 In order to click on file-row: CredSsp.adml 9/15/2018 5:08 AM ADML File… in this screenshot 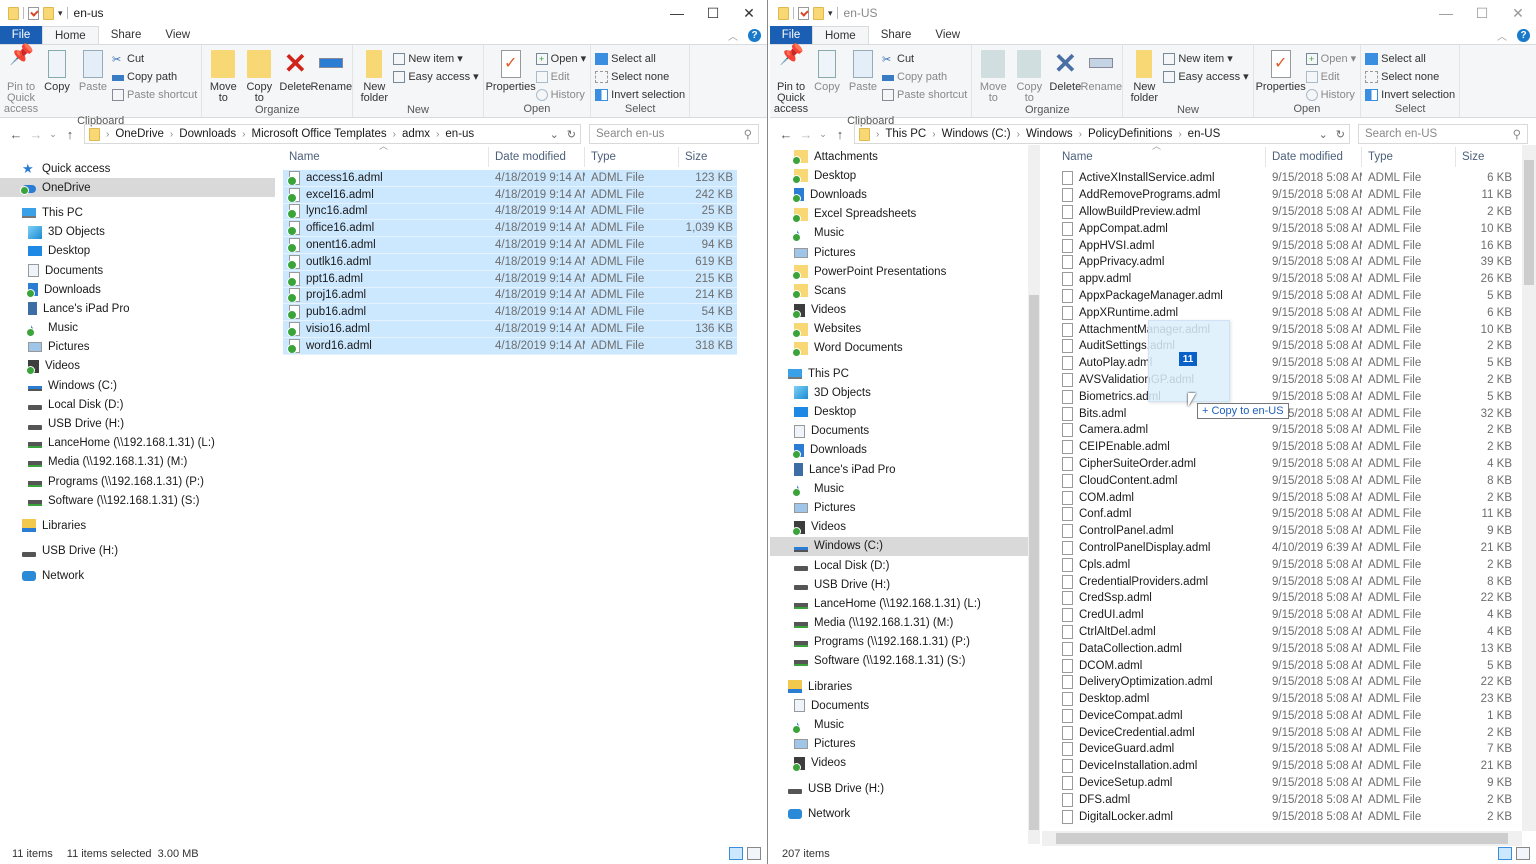, I will do `click(1286, 598)`.